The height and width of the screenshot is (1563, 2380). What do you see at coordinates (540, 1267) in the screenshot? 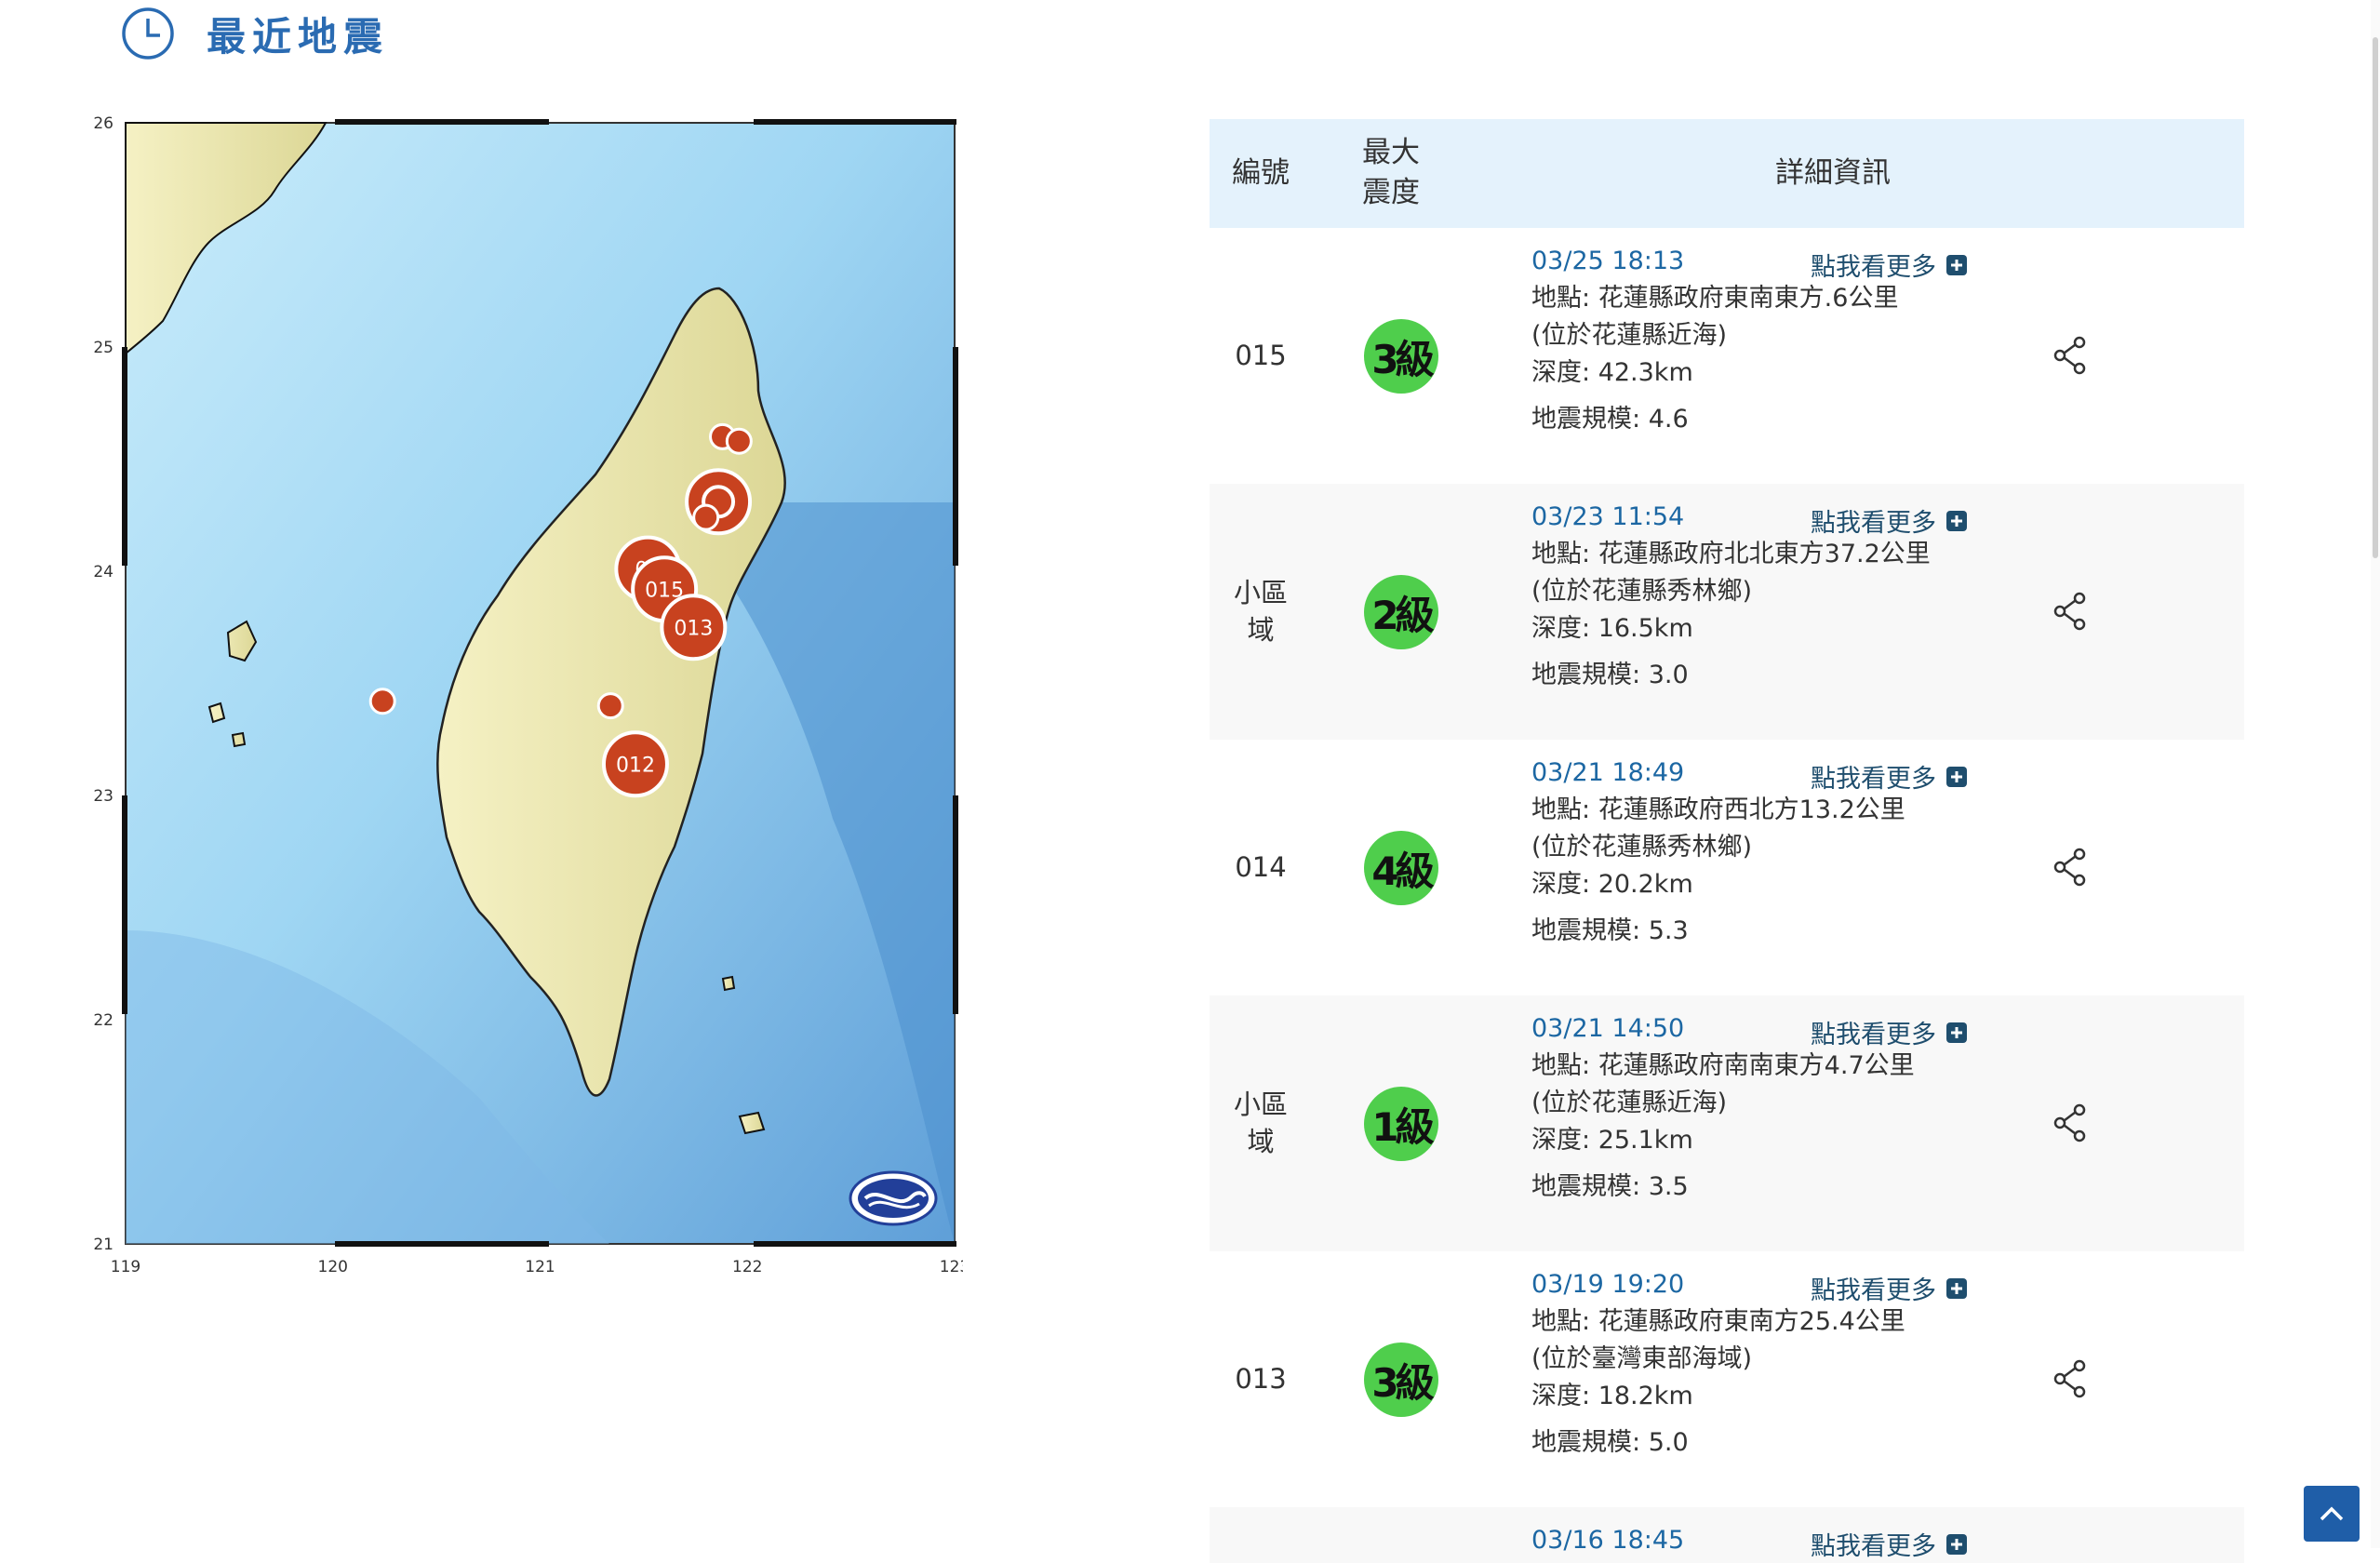
I see `lon-label: 121` at bounding box center [540, 1267].